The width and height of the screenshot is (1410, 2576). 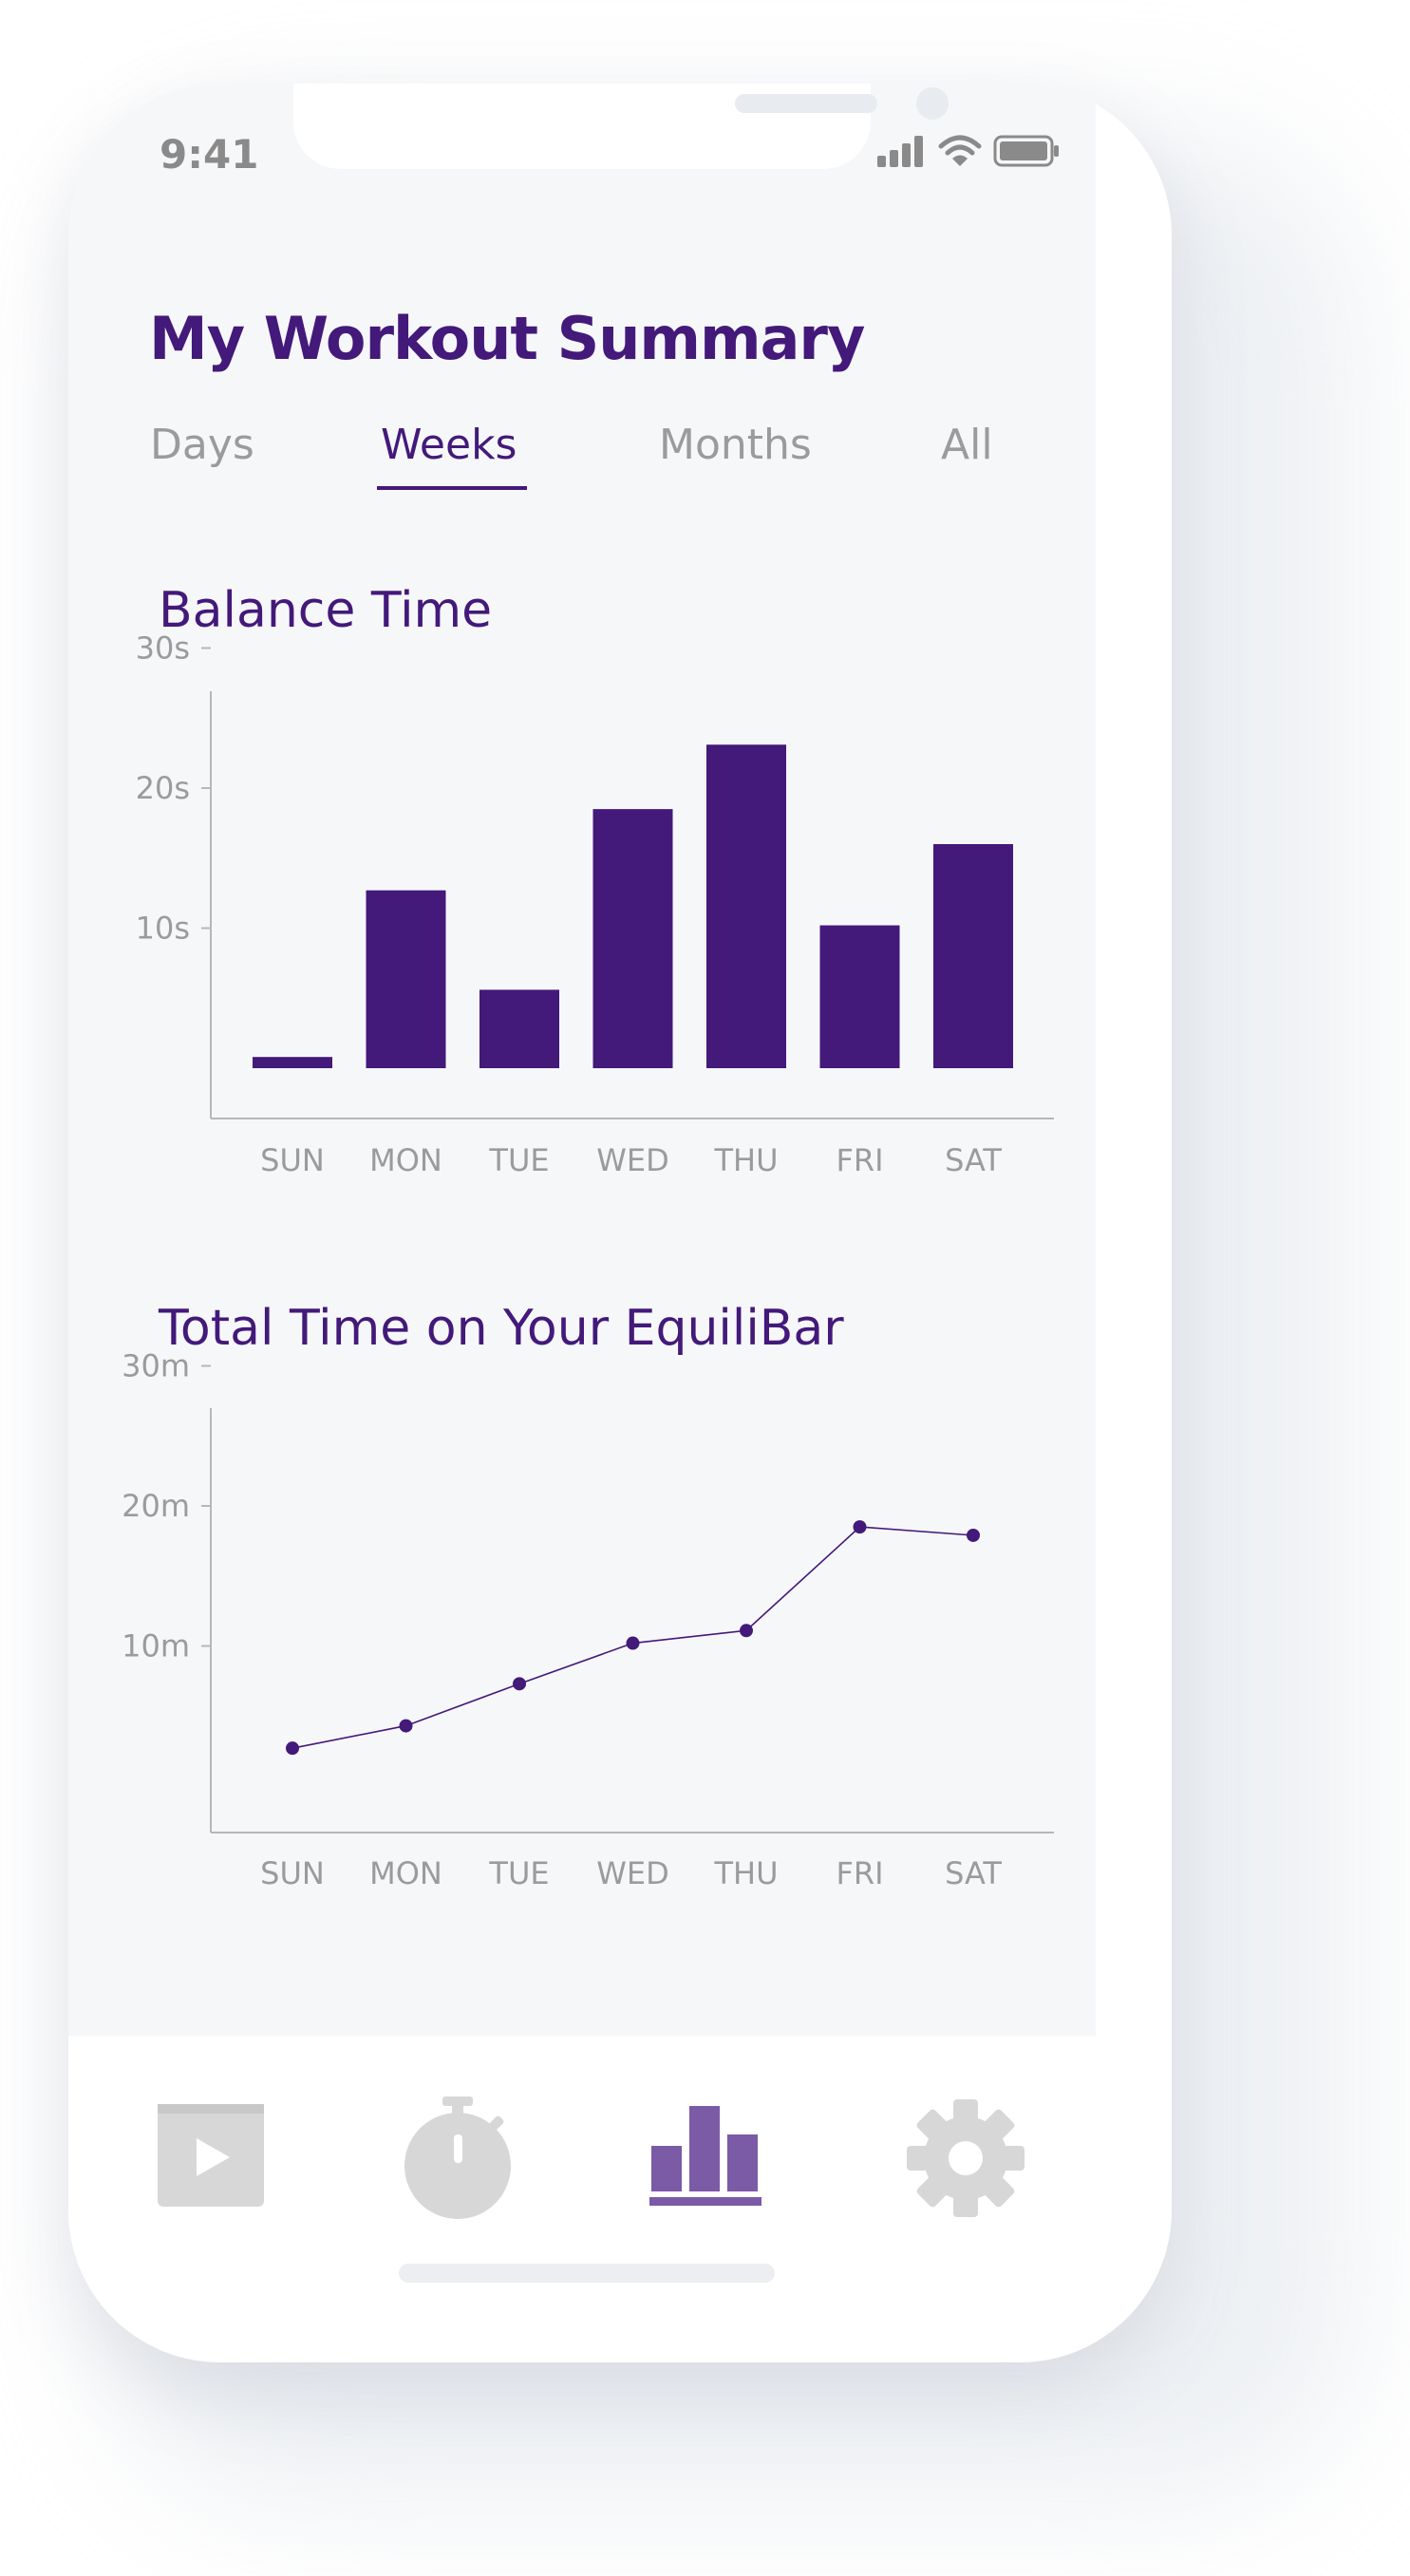 I want to click on gear-icon, so click(x=965, y=2158).